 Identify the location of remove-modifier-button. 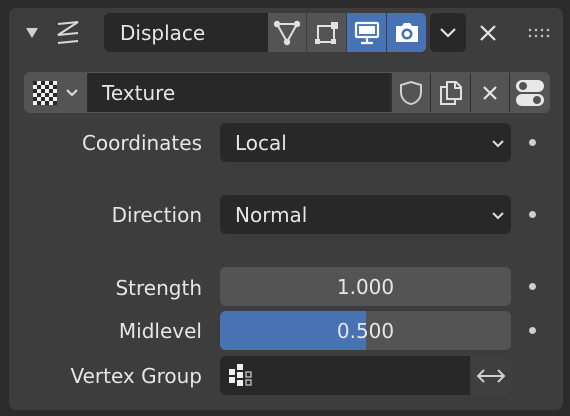
(488, 33).